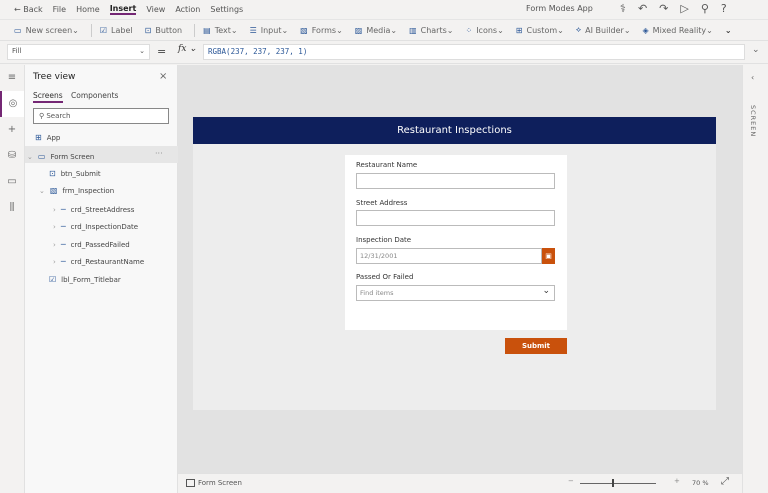  I want to click on collapse-icon: ‹, so click(752, 77).